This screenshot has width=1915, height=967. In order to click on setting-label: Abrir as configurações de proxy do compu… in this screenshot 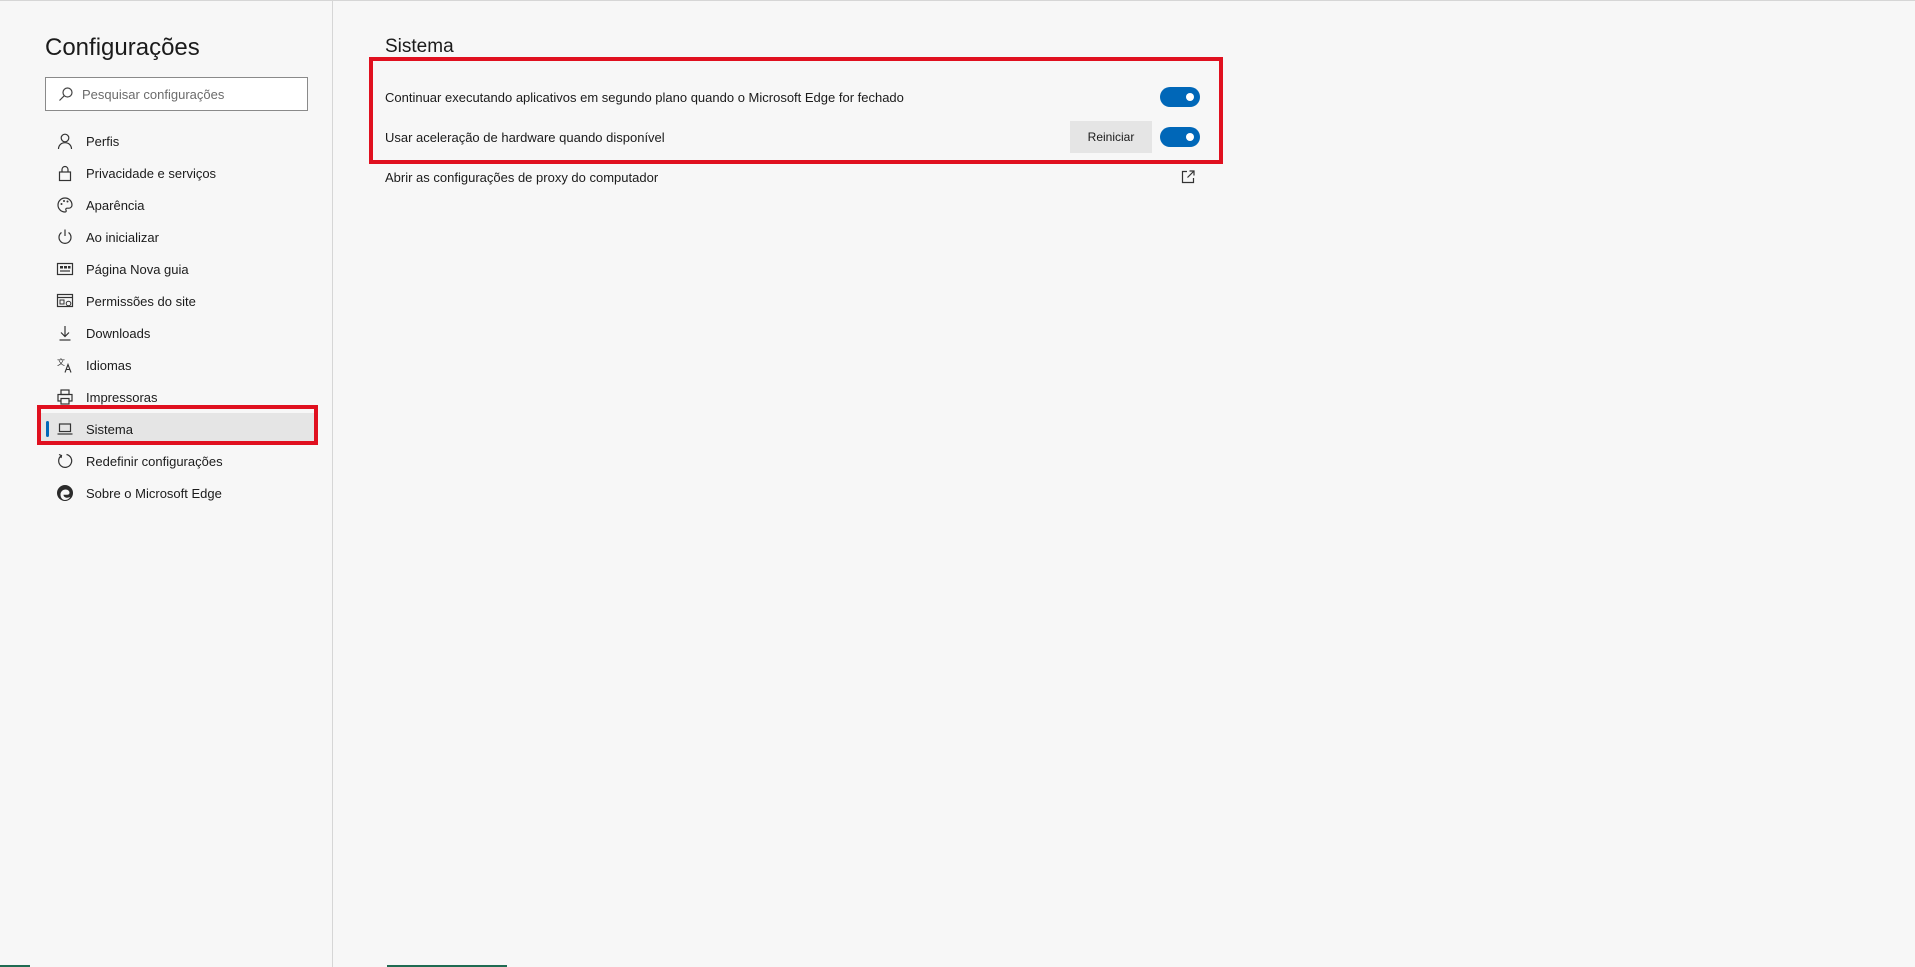, I will do `click(522, 177)`.